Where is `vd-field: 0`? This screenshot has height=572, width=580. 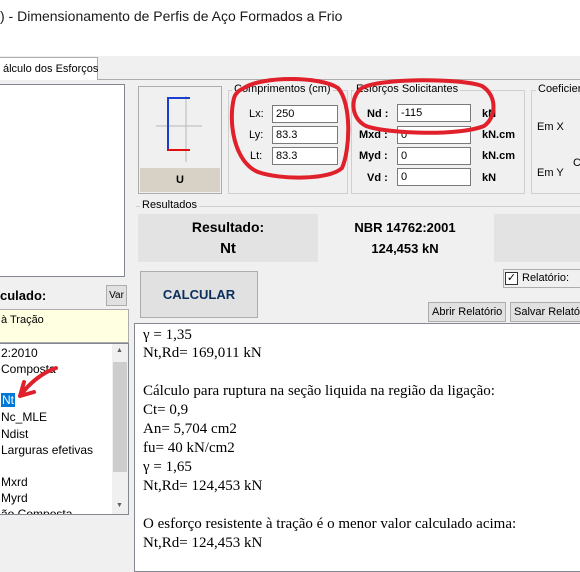 vd-field: 0 is located at coordinates (434, 177).